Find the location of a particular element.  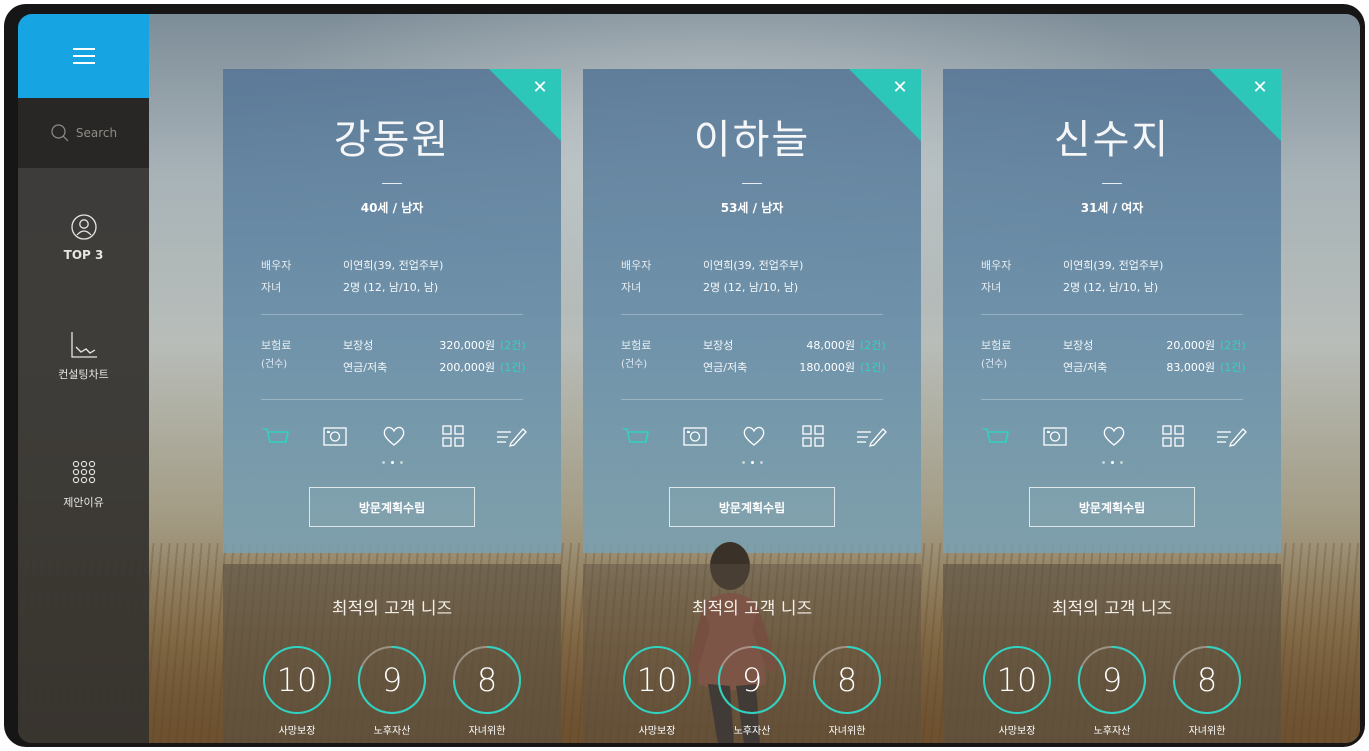

protection-amount: 20,000원 is located at coordinates (1190, 345).